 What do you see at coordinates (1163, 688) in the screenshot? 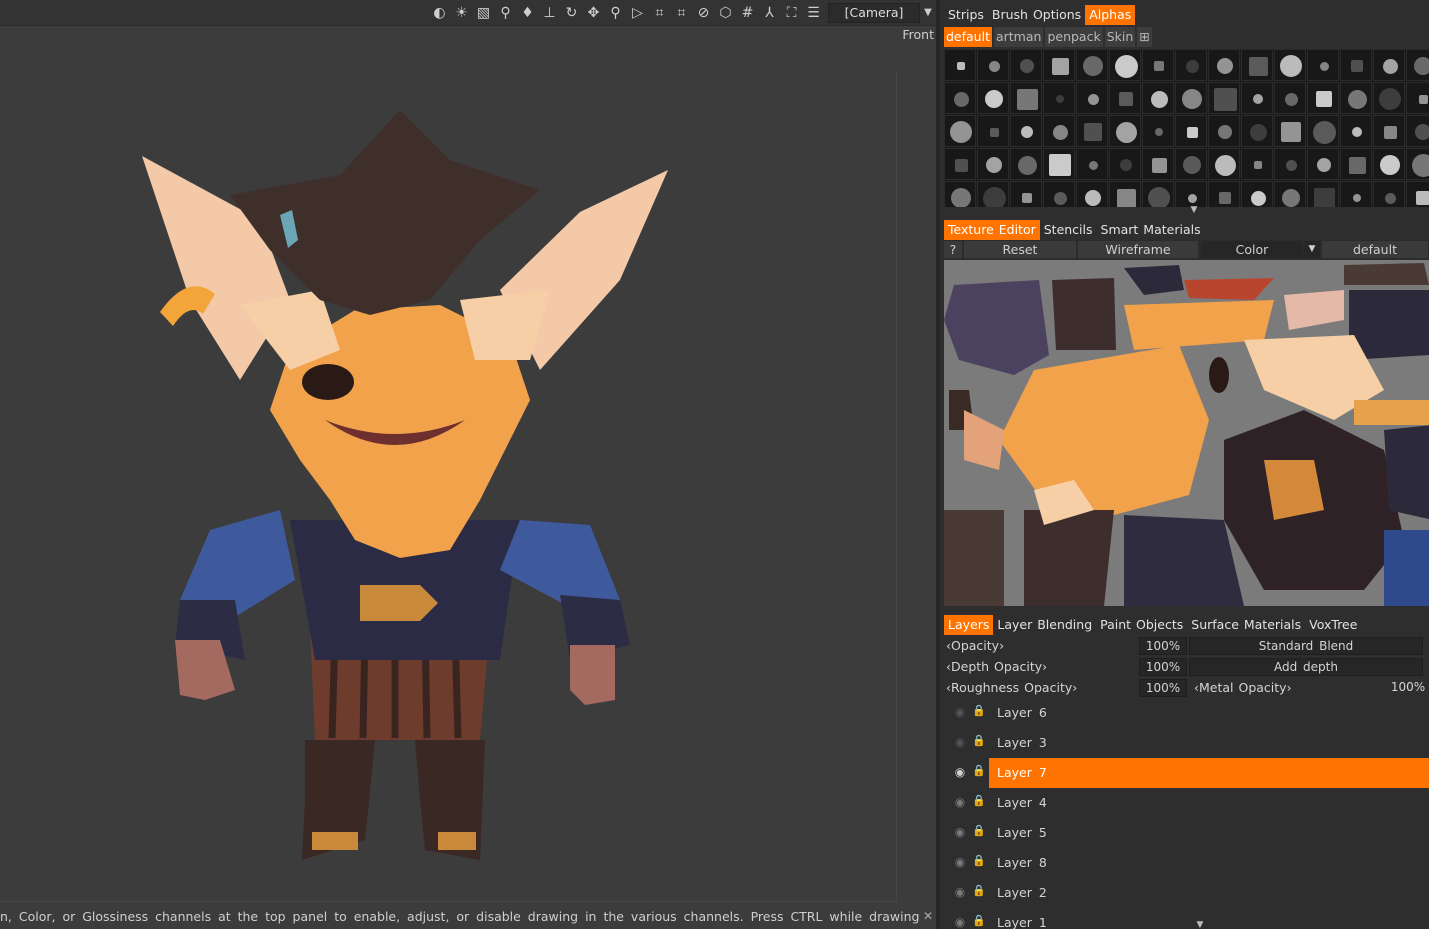
I see `roughness-opacity-field: 100%` at bounding box center [1163, 688].